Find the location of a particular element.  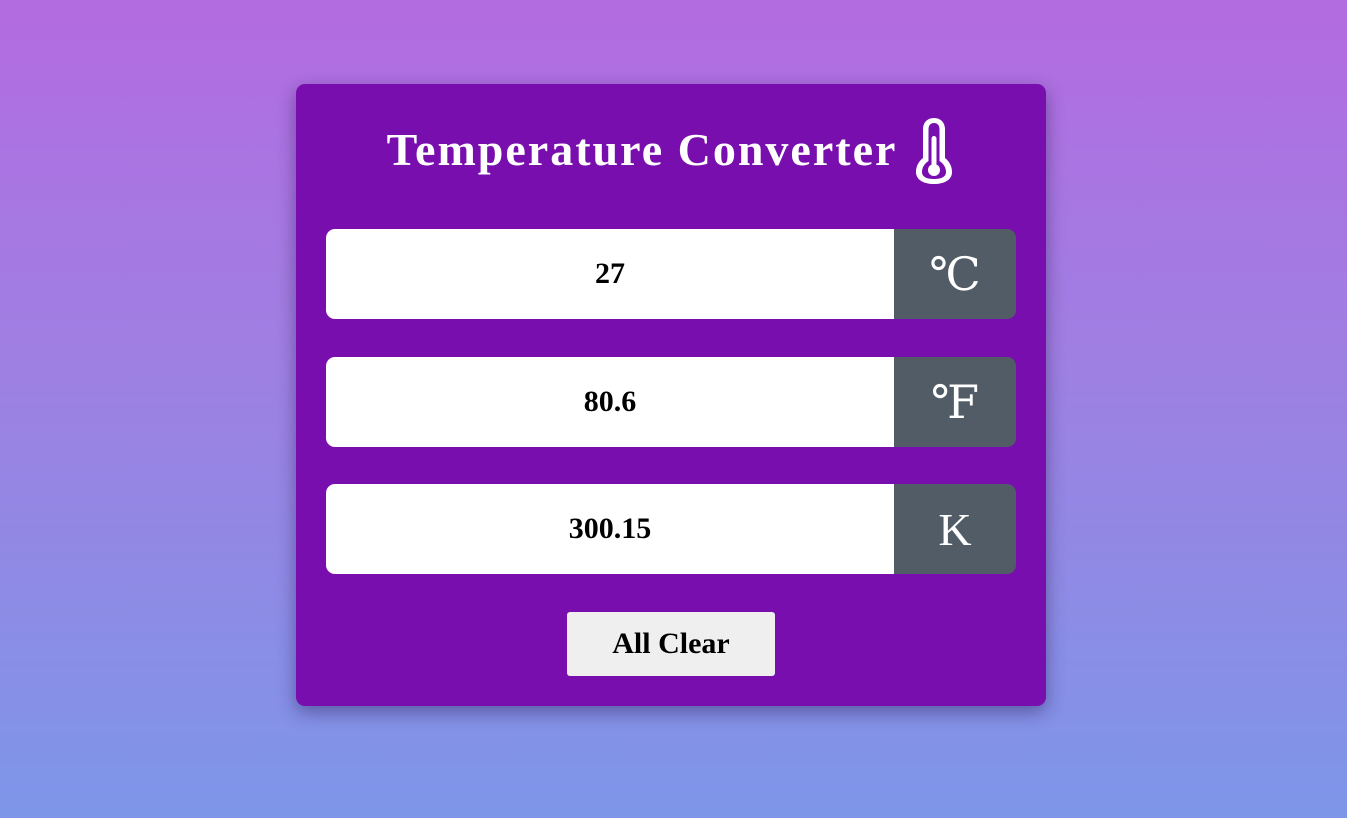

kelvin-field: K is located at coordinates (671, 529).